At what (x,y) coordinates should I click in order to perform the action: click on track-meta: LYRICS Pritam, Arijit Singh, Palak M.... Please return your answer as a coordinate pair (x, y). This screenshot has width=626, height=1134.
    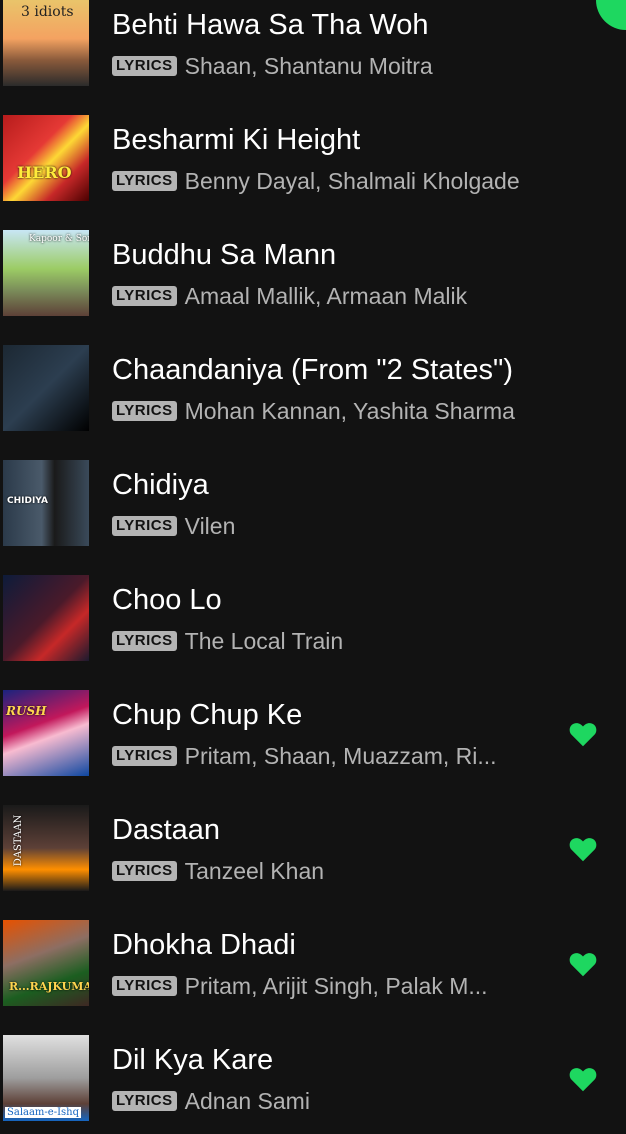
    Looking at the image, I should click on (300, 986).